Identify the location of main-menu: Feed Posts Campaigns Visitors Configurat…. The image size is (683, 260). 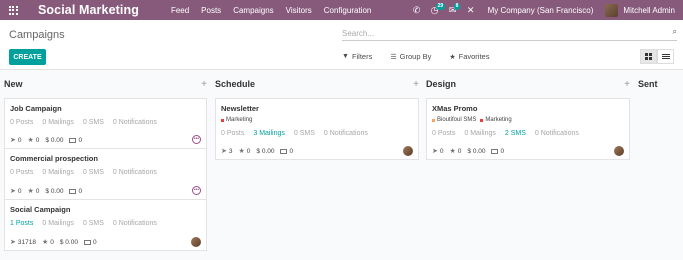
(277, 10).